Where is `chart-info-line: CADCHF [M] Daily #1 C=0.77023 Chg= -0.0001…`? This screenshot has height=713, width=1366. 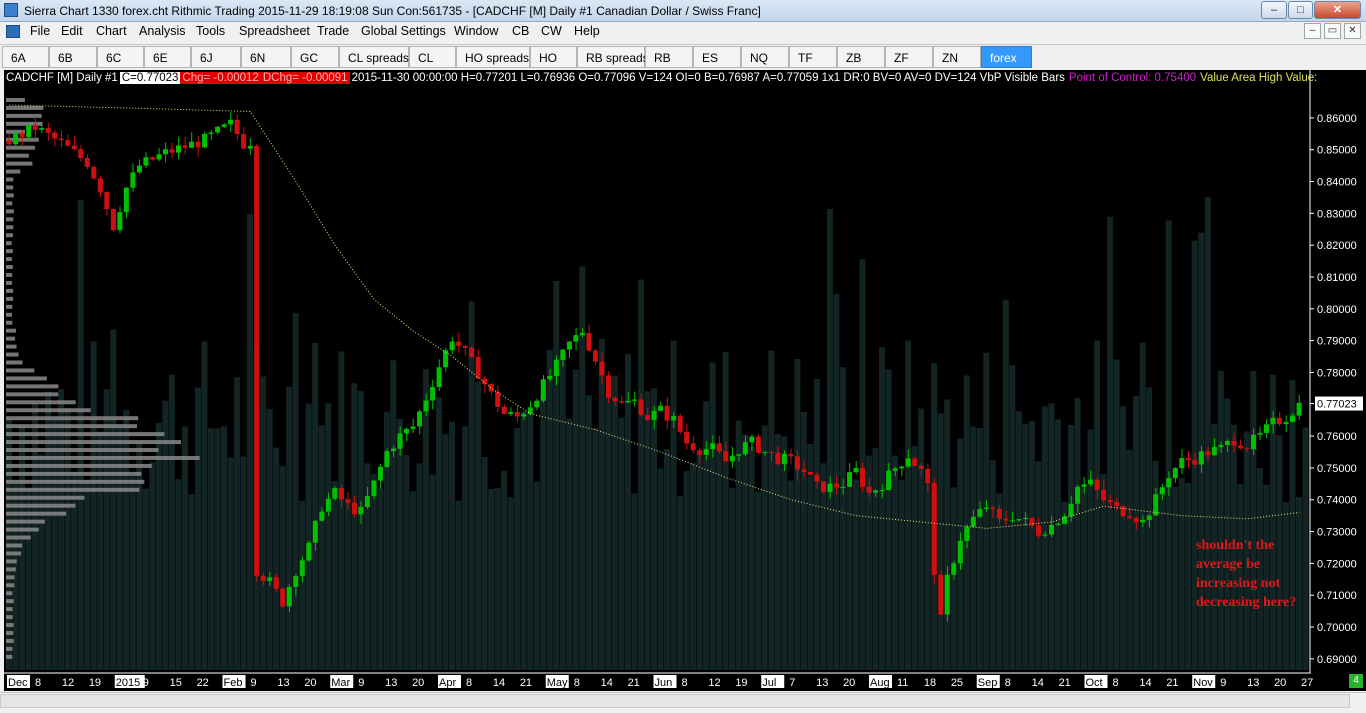
chart-info-line: CADCHF [M] Daily #1 C=0.77023 Chg= -0.0001… is located at coordinates (661, 80).